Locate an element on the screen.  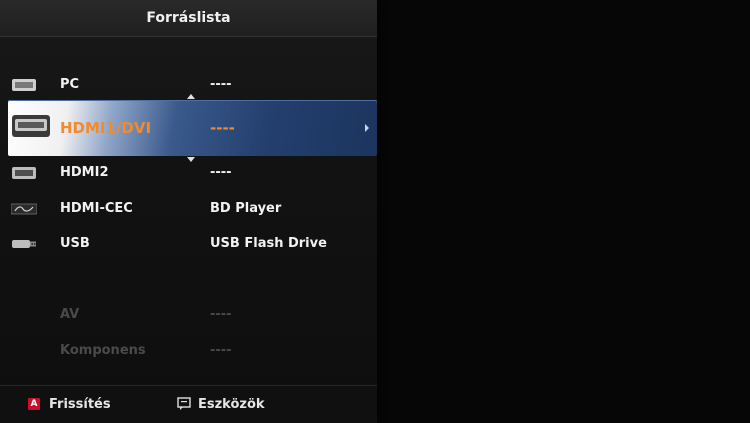
source-name: HDMI2 is located at coordinates (84, 172).